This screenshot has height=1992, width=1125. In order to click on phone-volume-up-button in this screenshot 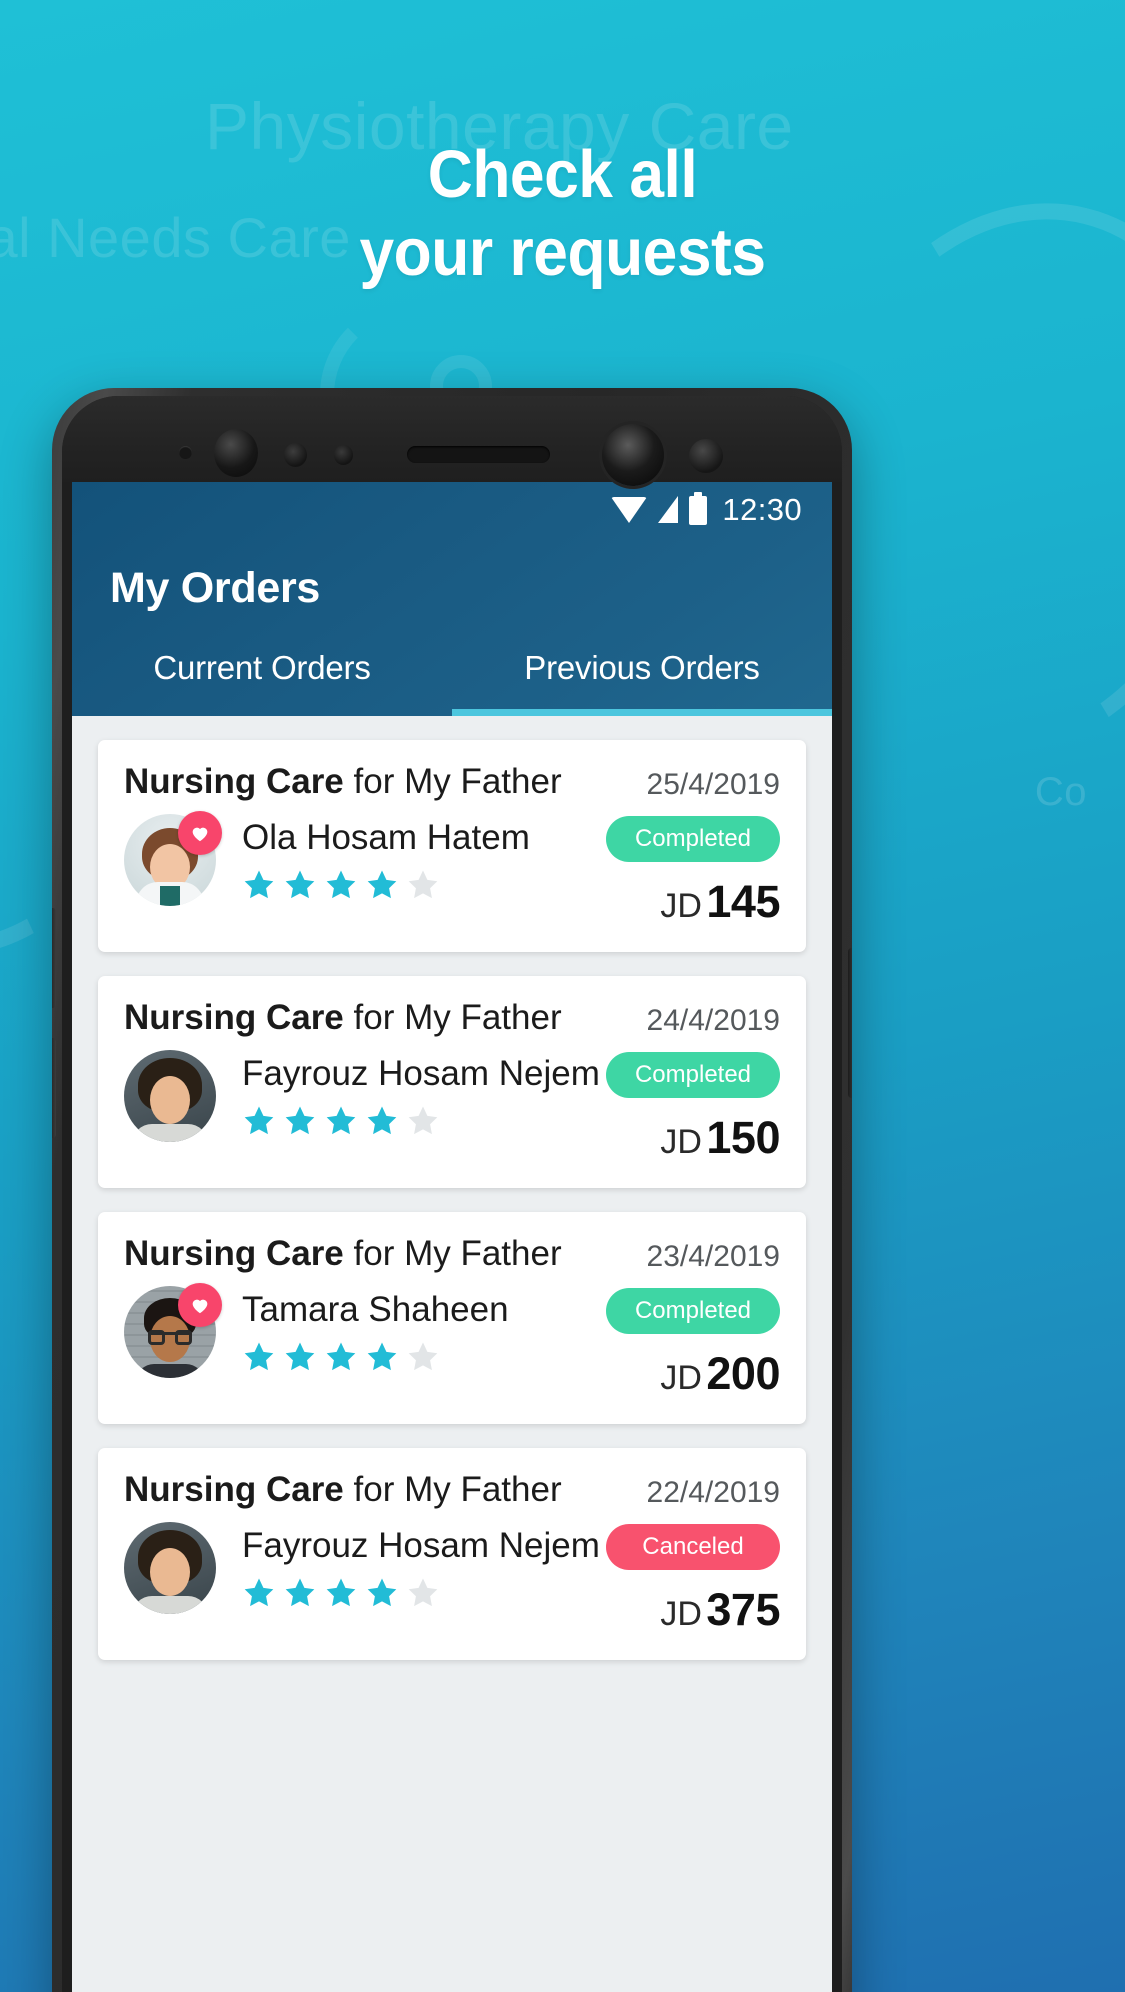, I will do `click(54, 958)`.